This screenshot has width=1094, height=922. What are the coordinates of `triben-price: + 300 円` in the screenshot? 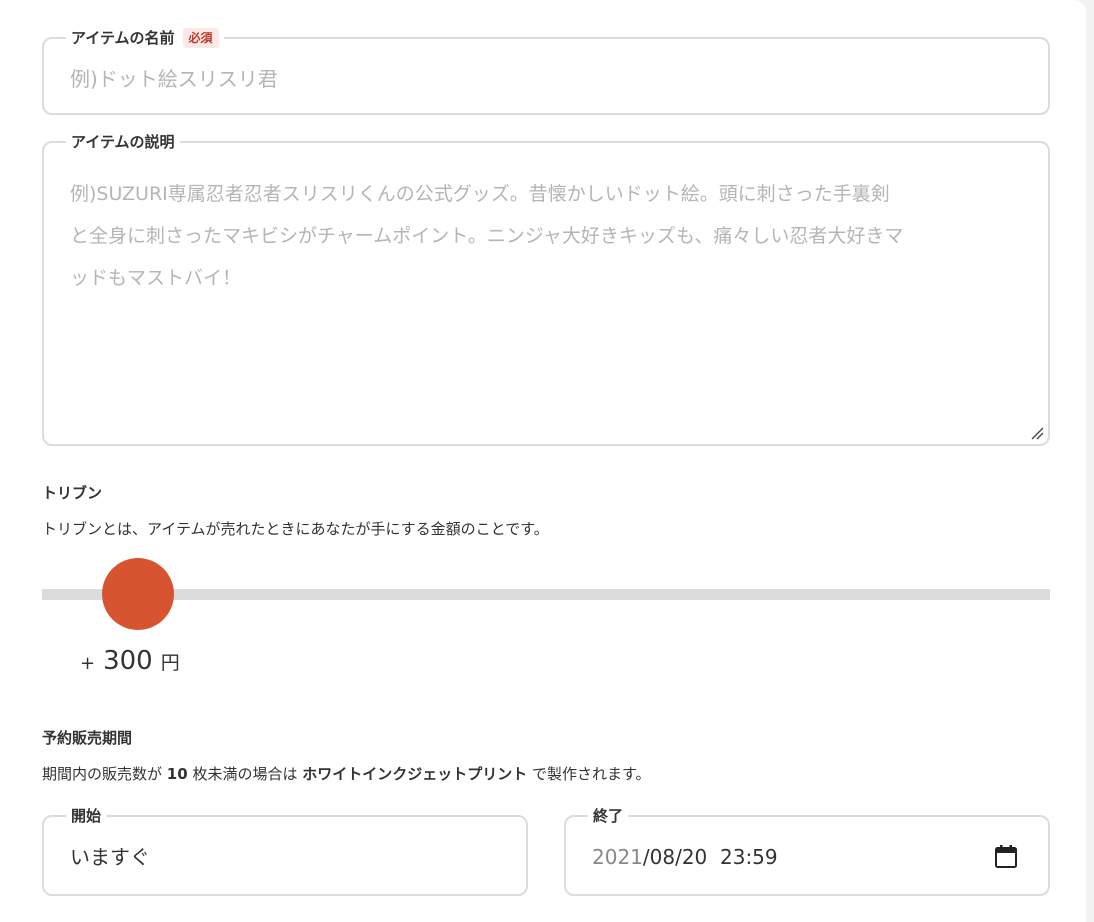 It's located at (130, 661).